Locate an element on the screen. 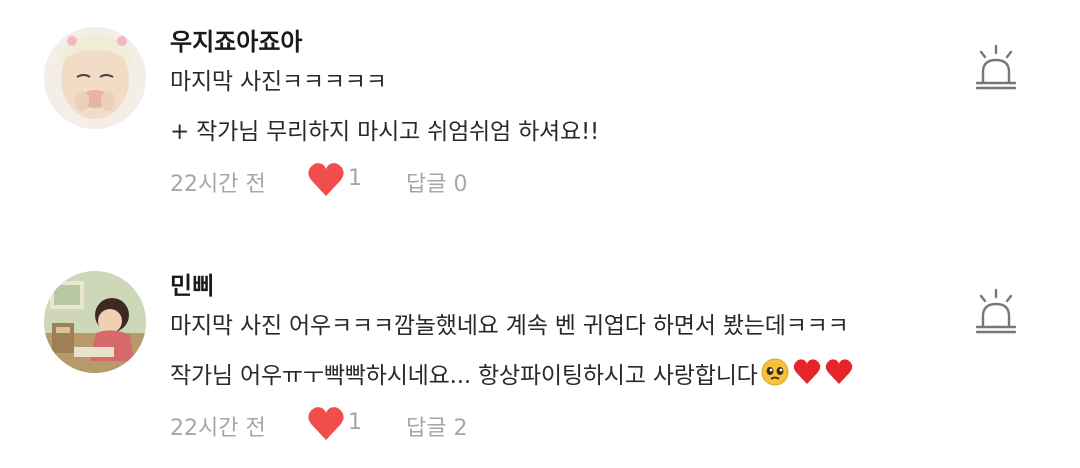 The height and width of the screenshot is (468, 1080). user-avatar-photo is located at coordinates (95, 78).